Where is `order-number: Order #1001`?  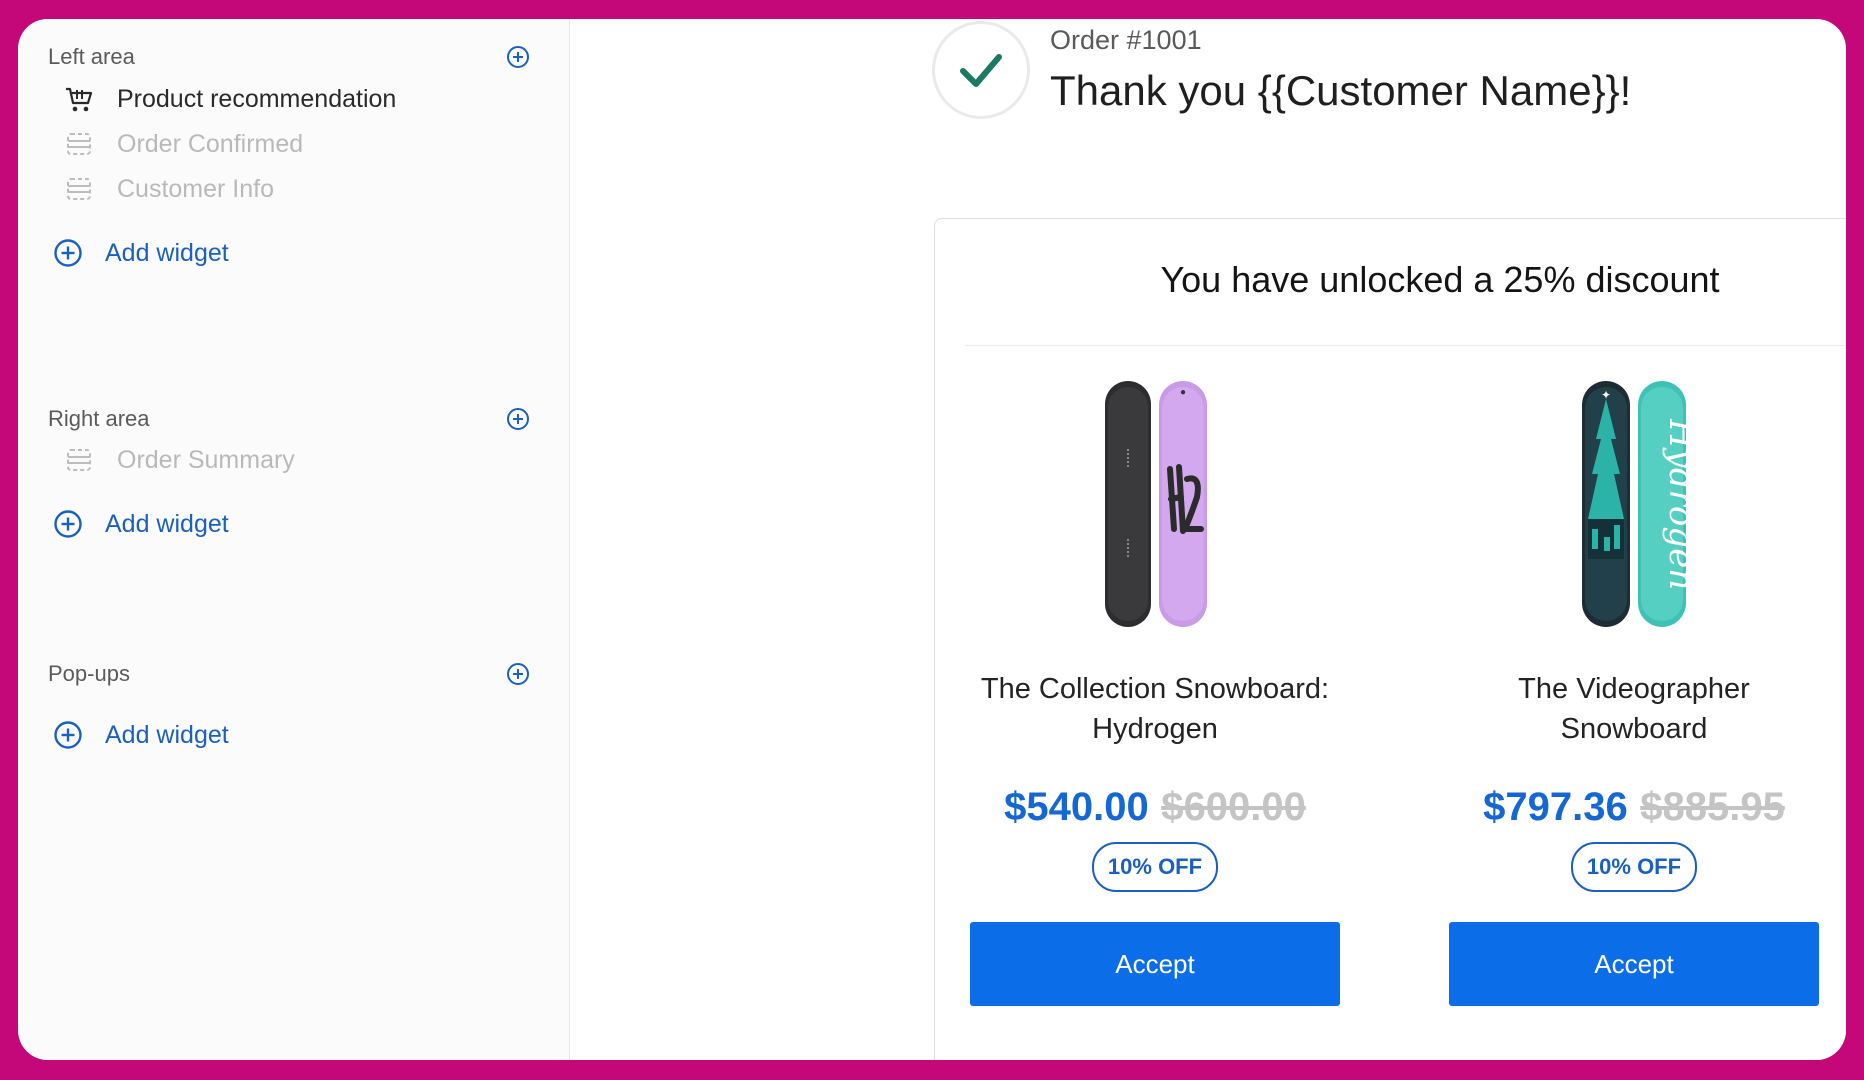
order-number: Order #1001 is located at coordinates (1126, 40).